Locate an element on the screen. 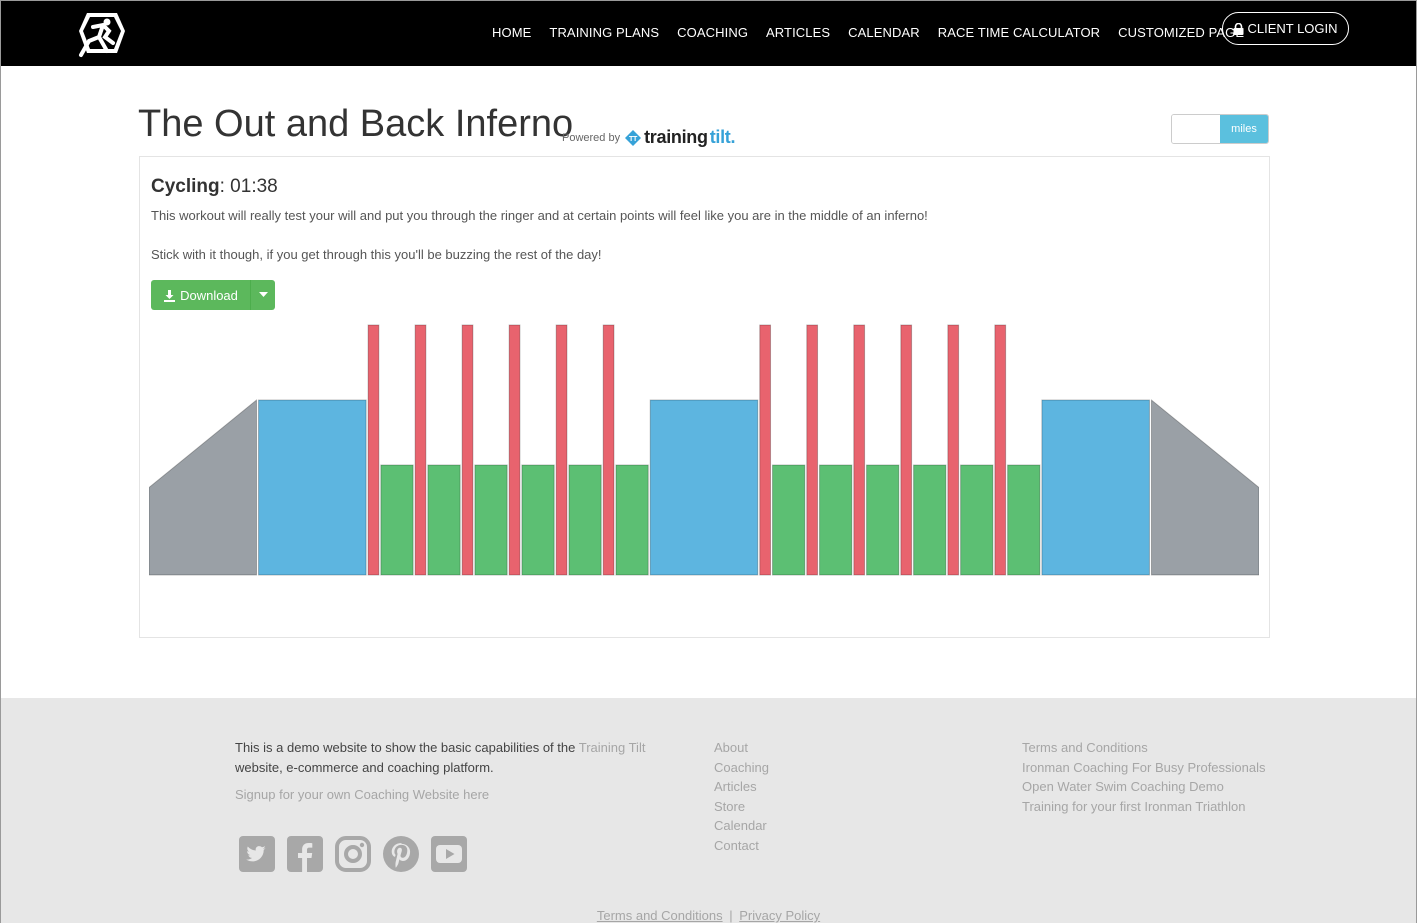 The image size is (1417, 923). workout-sport: Cycling is located at coordinates (185, 186).